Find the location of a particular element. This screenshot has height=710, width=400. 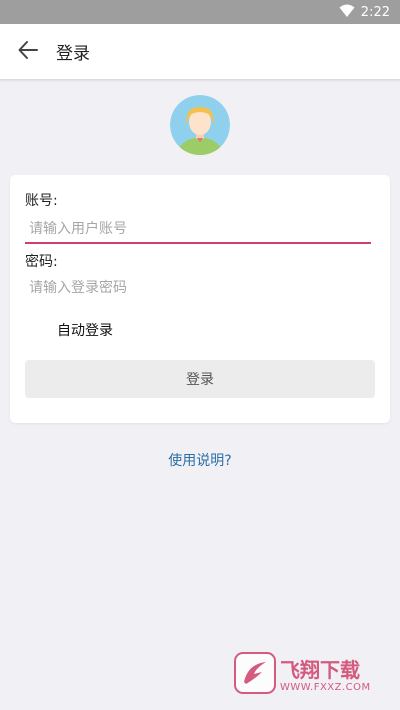

help-link: 使用说明? is located at coordinates (200, 460).